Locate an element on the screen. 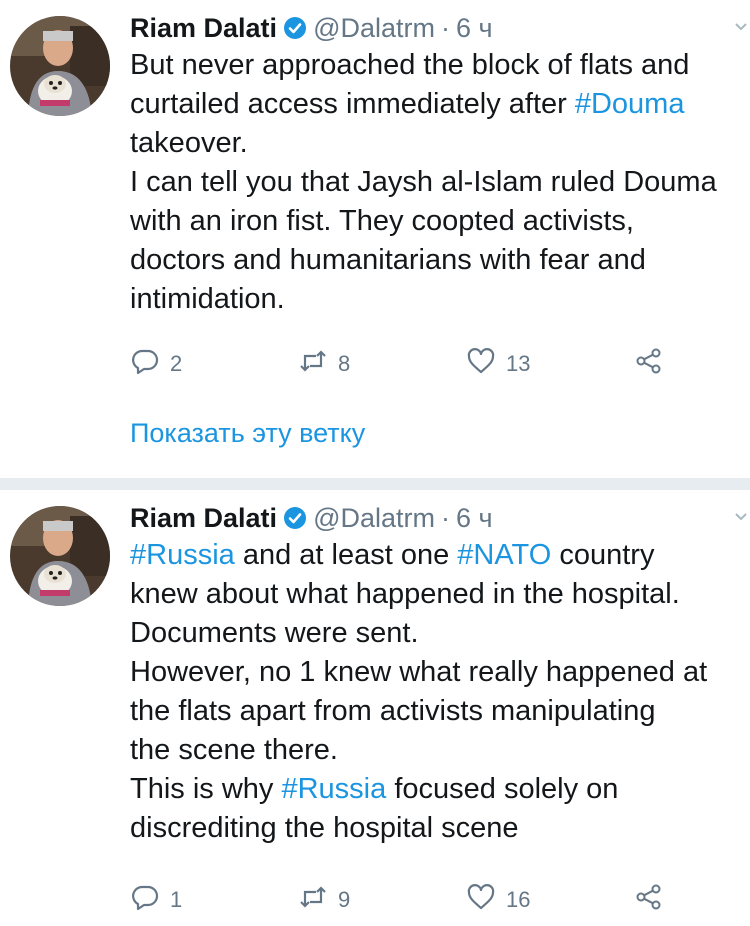 This screenshot has width=750, height=926. reply-count: 1 is located at coordinates (176, 899).